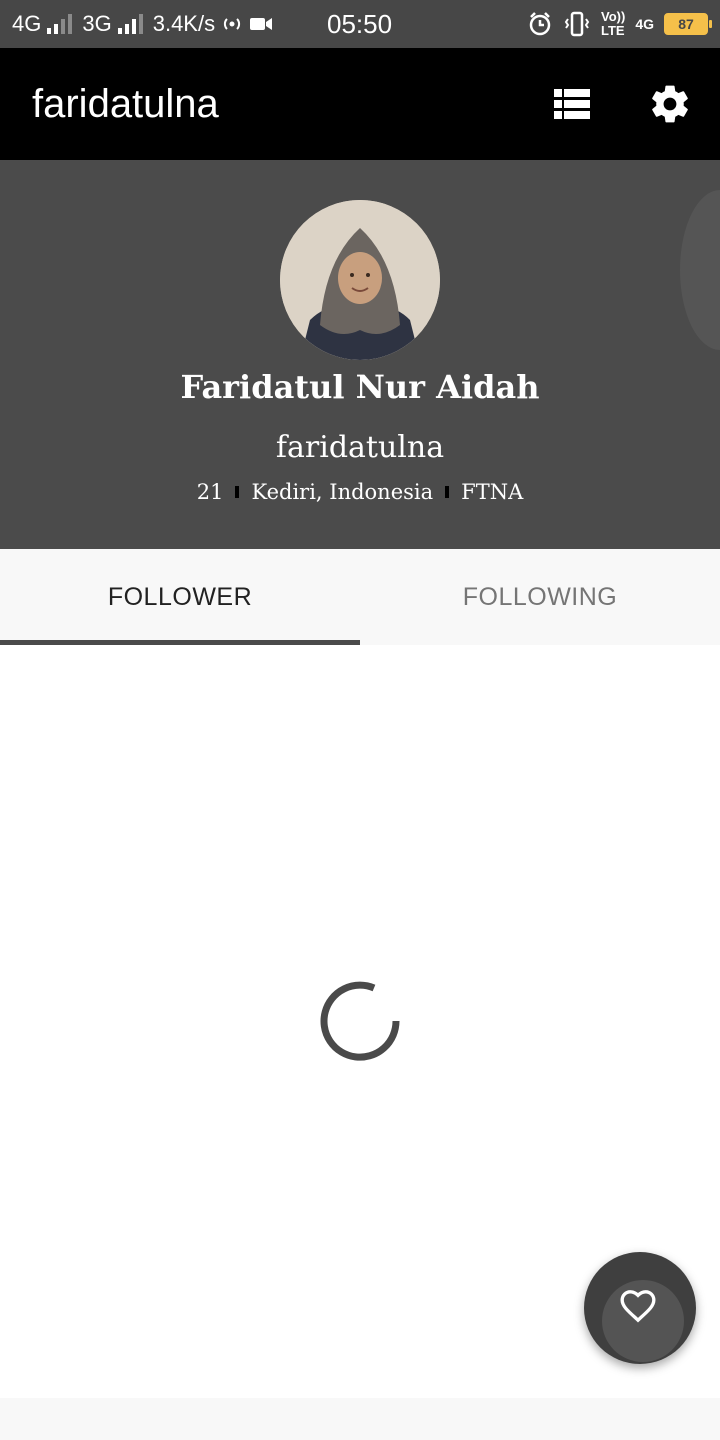 The width and height of the screenshot is (720, 1440). I want to click on volte-top: Vo)), so click(613, 16).